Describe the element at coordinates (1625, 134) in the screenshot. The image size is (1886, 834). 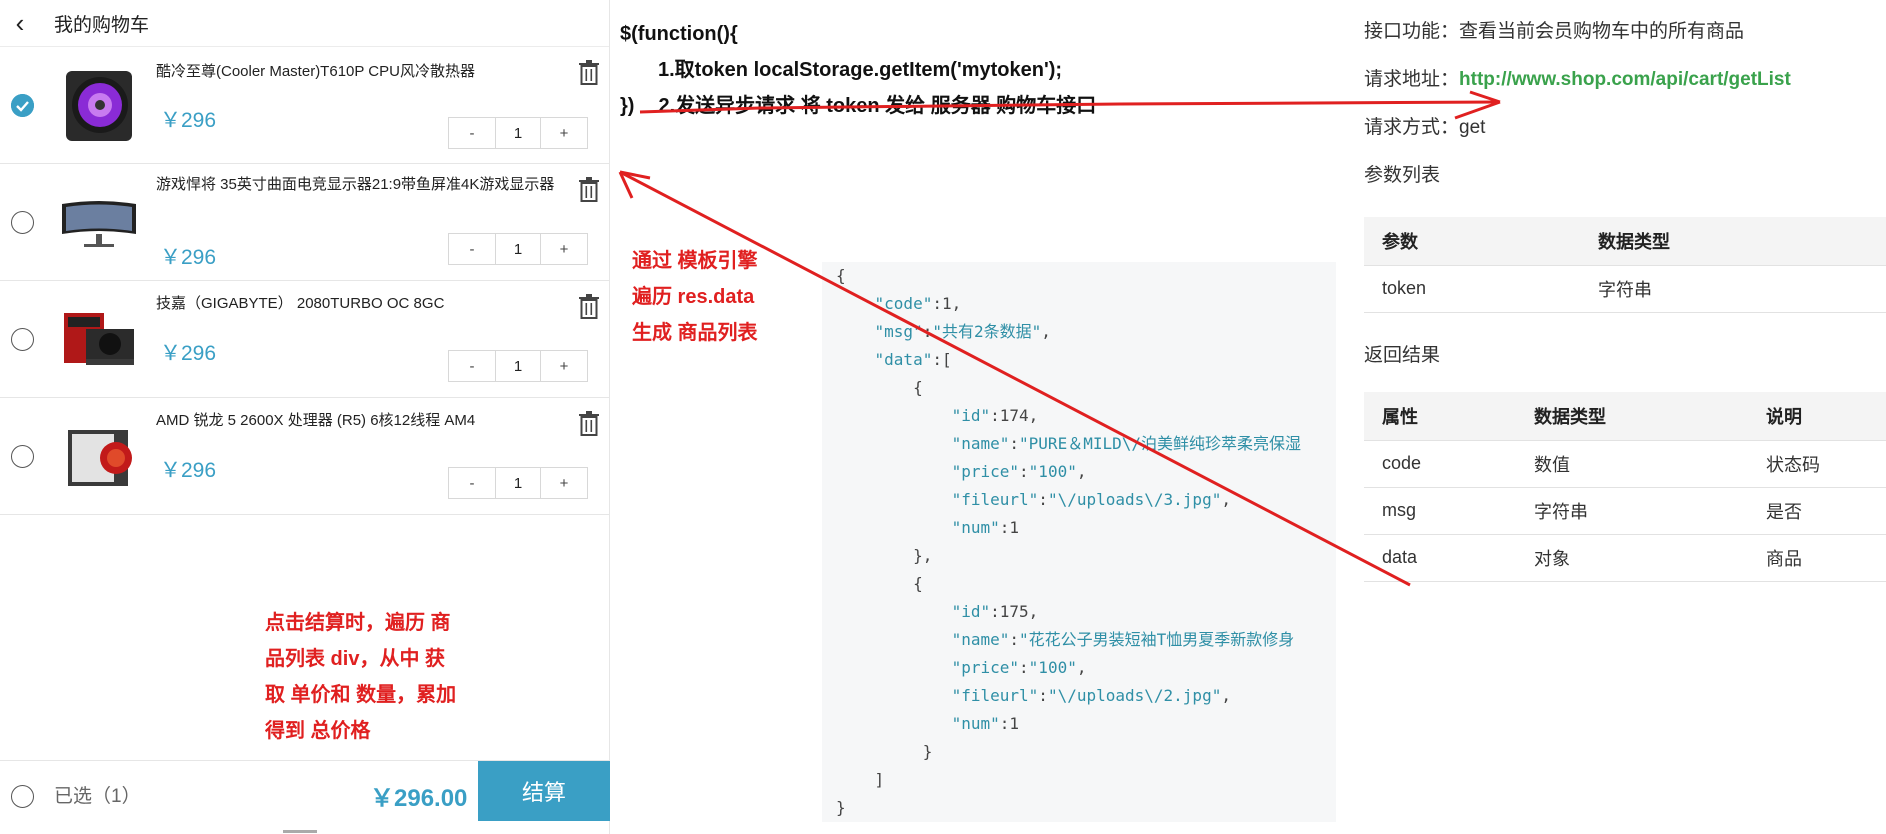
I see `api-method-row: 请求方式：get` at that location.